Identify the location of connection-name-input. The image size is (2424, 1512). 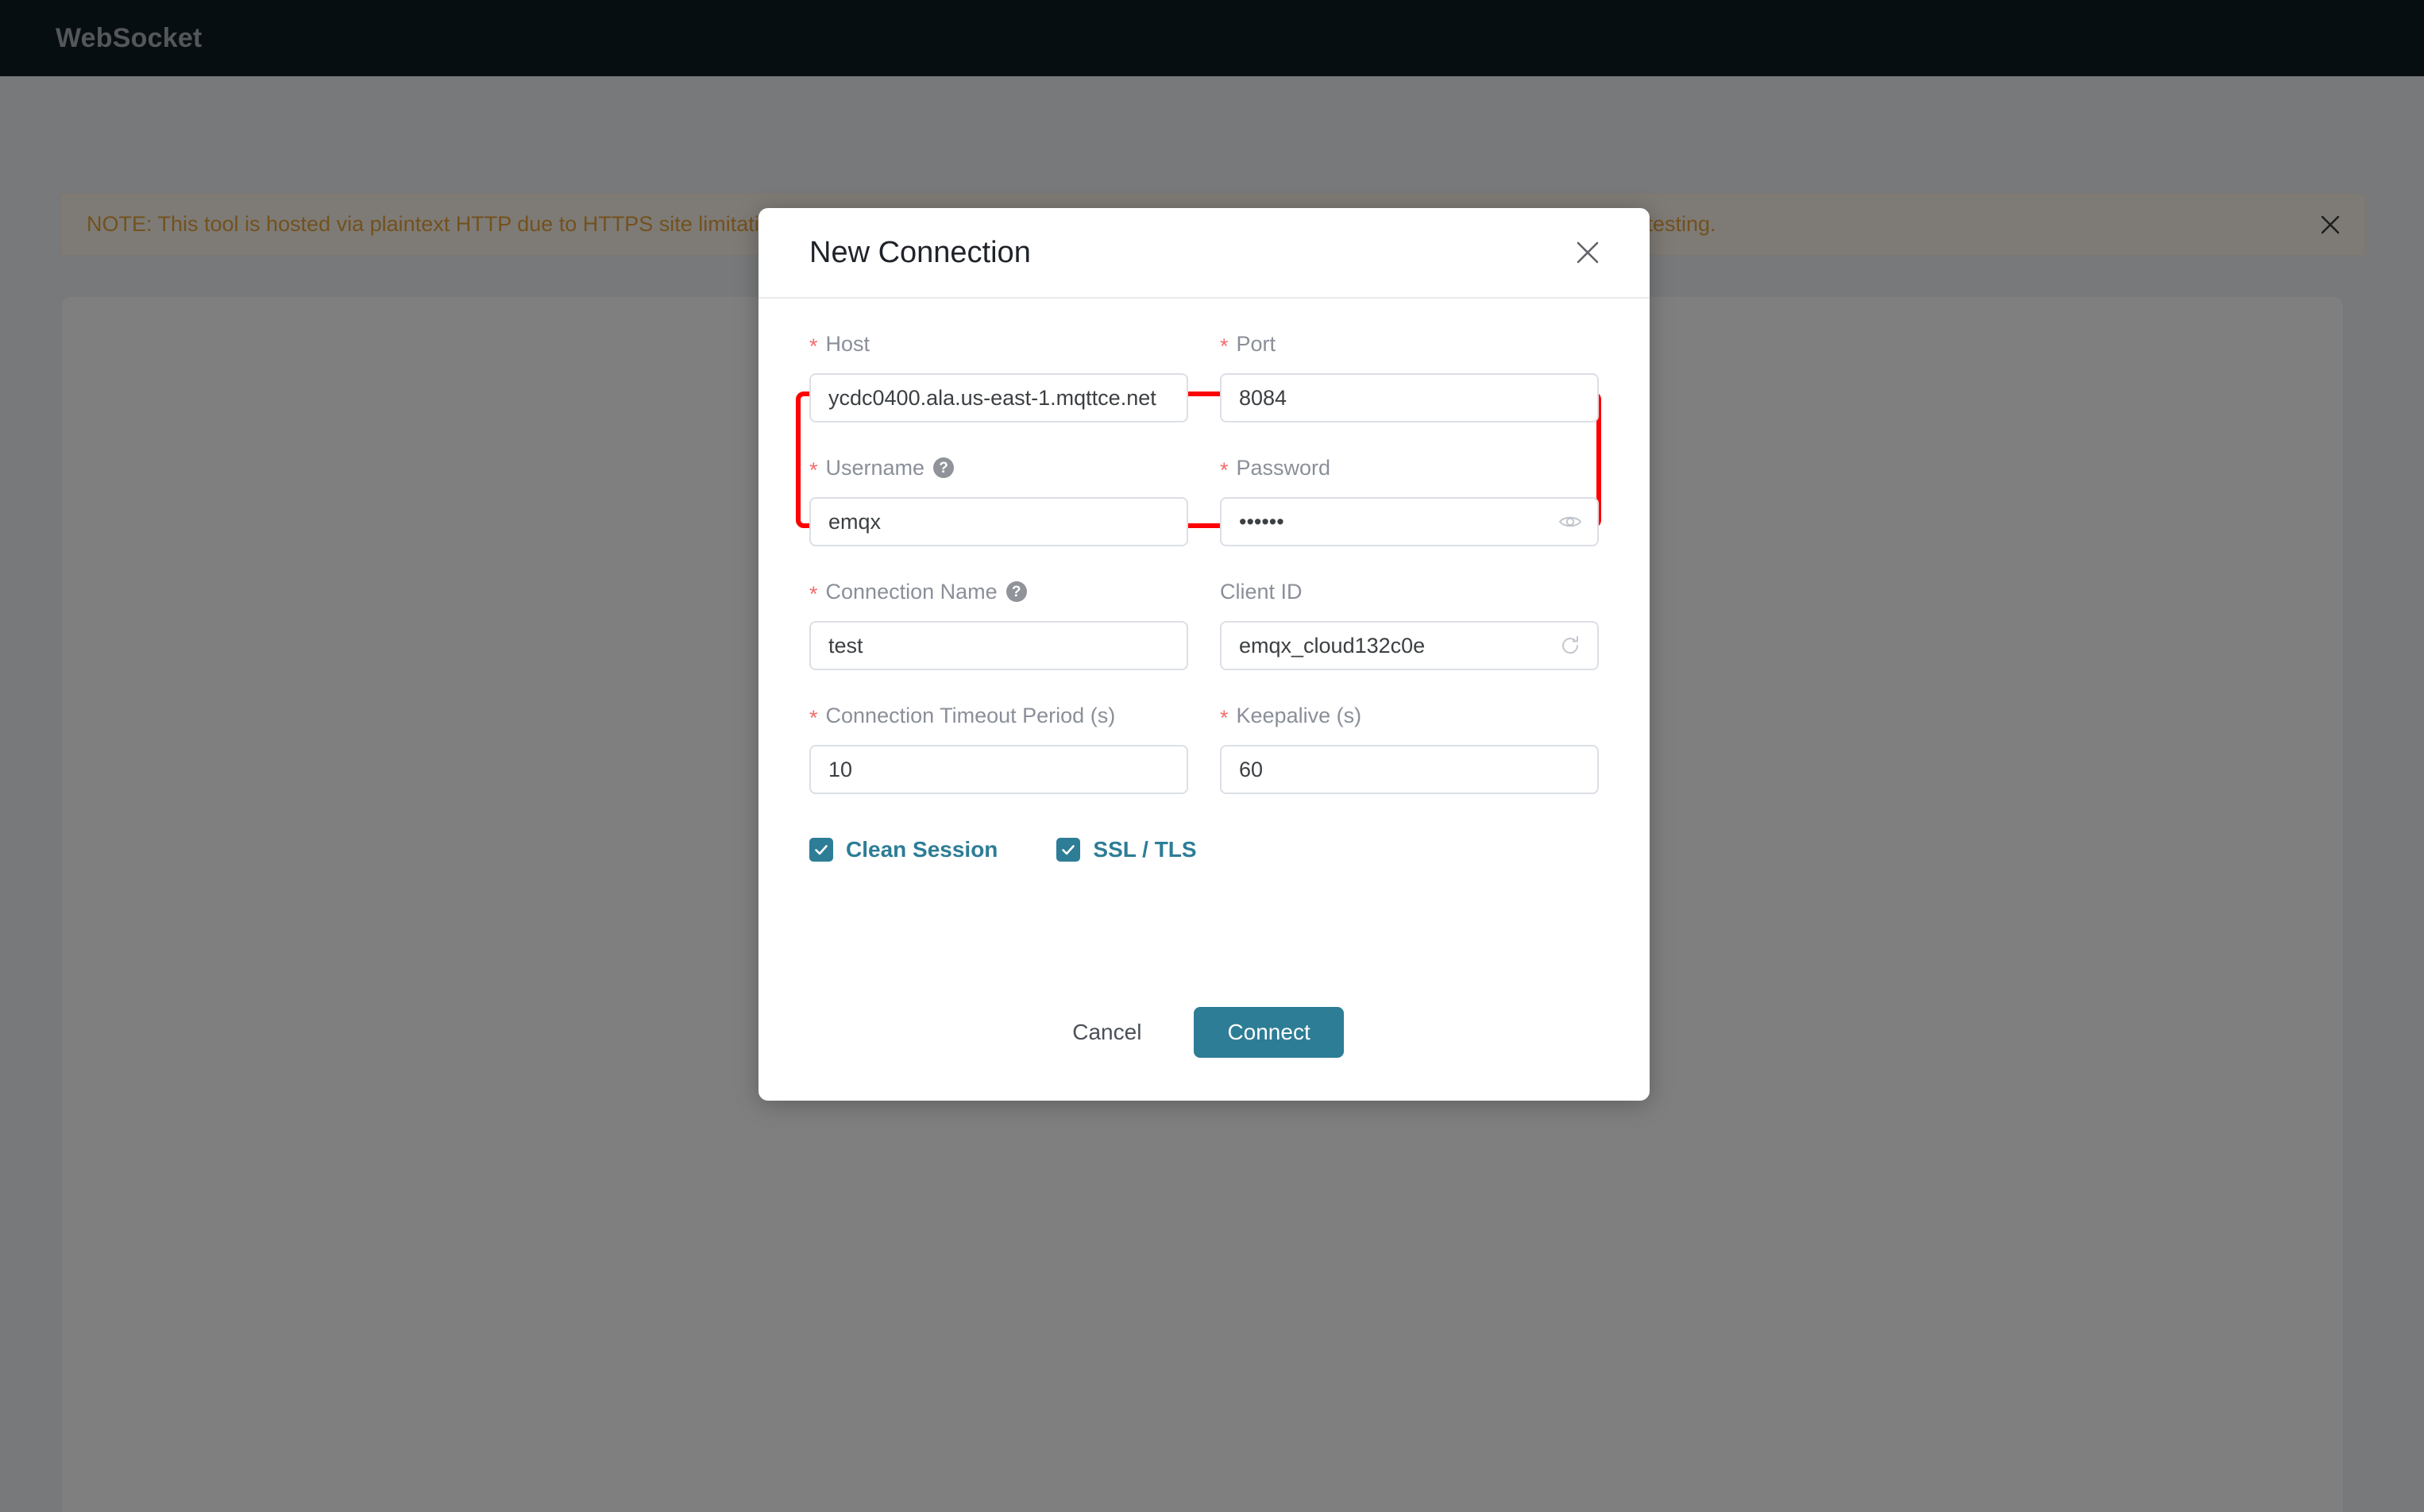
(999, 645).